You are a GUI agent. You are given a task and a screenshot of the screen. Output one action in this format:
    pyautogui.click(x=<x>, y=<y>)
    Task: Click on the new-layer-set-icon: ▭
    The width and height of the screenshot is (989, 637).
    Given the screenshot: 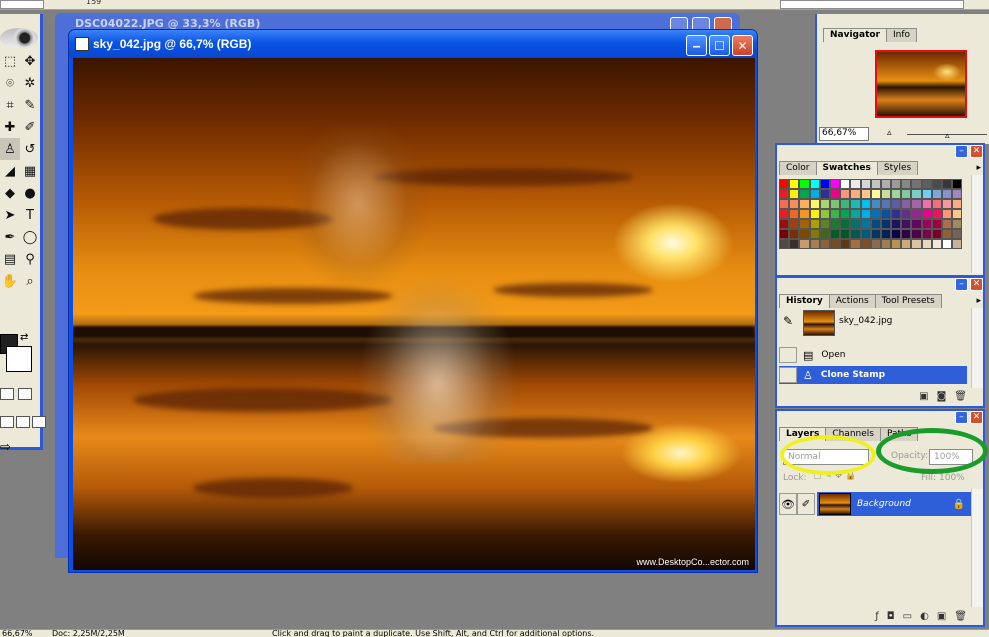 What is the action you would take?
    pyautogui.click(x=907, y=616)
    